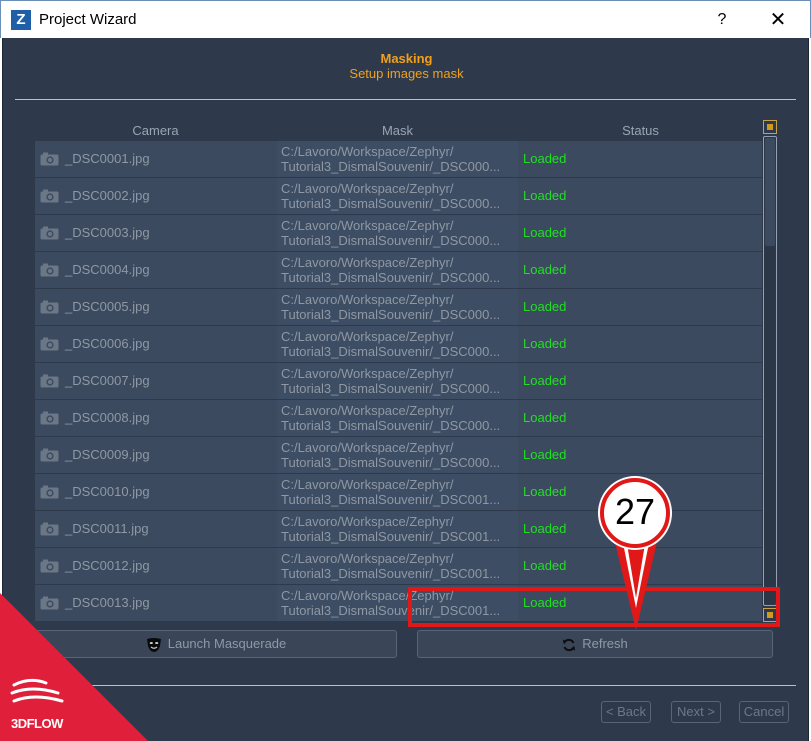  Describe the element at coordinates (107, 306) in the screenshot. I see `camera-name: _DSC0005.jpg` at that location.